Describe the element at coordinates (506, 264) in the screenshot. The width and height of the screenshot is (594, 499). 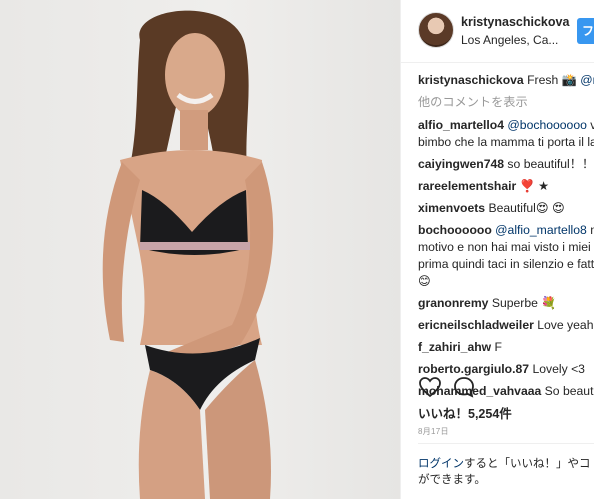
I see `comment-text: prima quindi taci in silenzio e fatt` at that location.